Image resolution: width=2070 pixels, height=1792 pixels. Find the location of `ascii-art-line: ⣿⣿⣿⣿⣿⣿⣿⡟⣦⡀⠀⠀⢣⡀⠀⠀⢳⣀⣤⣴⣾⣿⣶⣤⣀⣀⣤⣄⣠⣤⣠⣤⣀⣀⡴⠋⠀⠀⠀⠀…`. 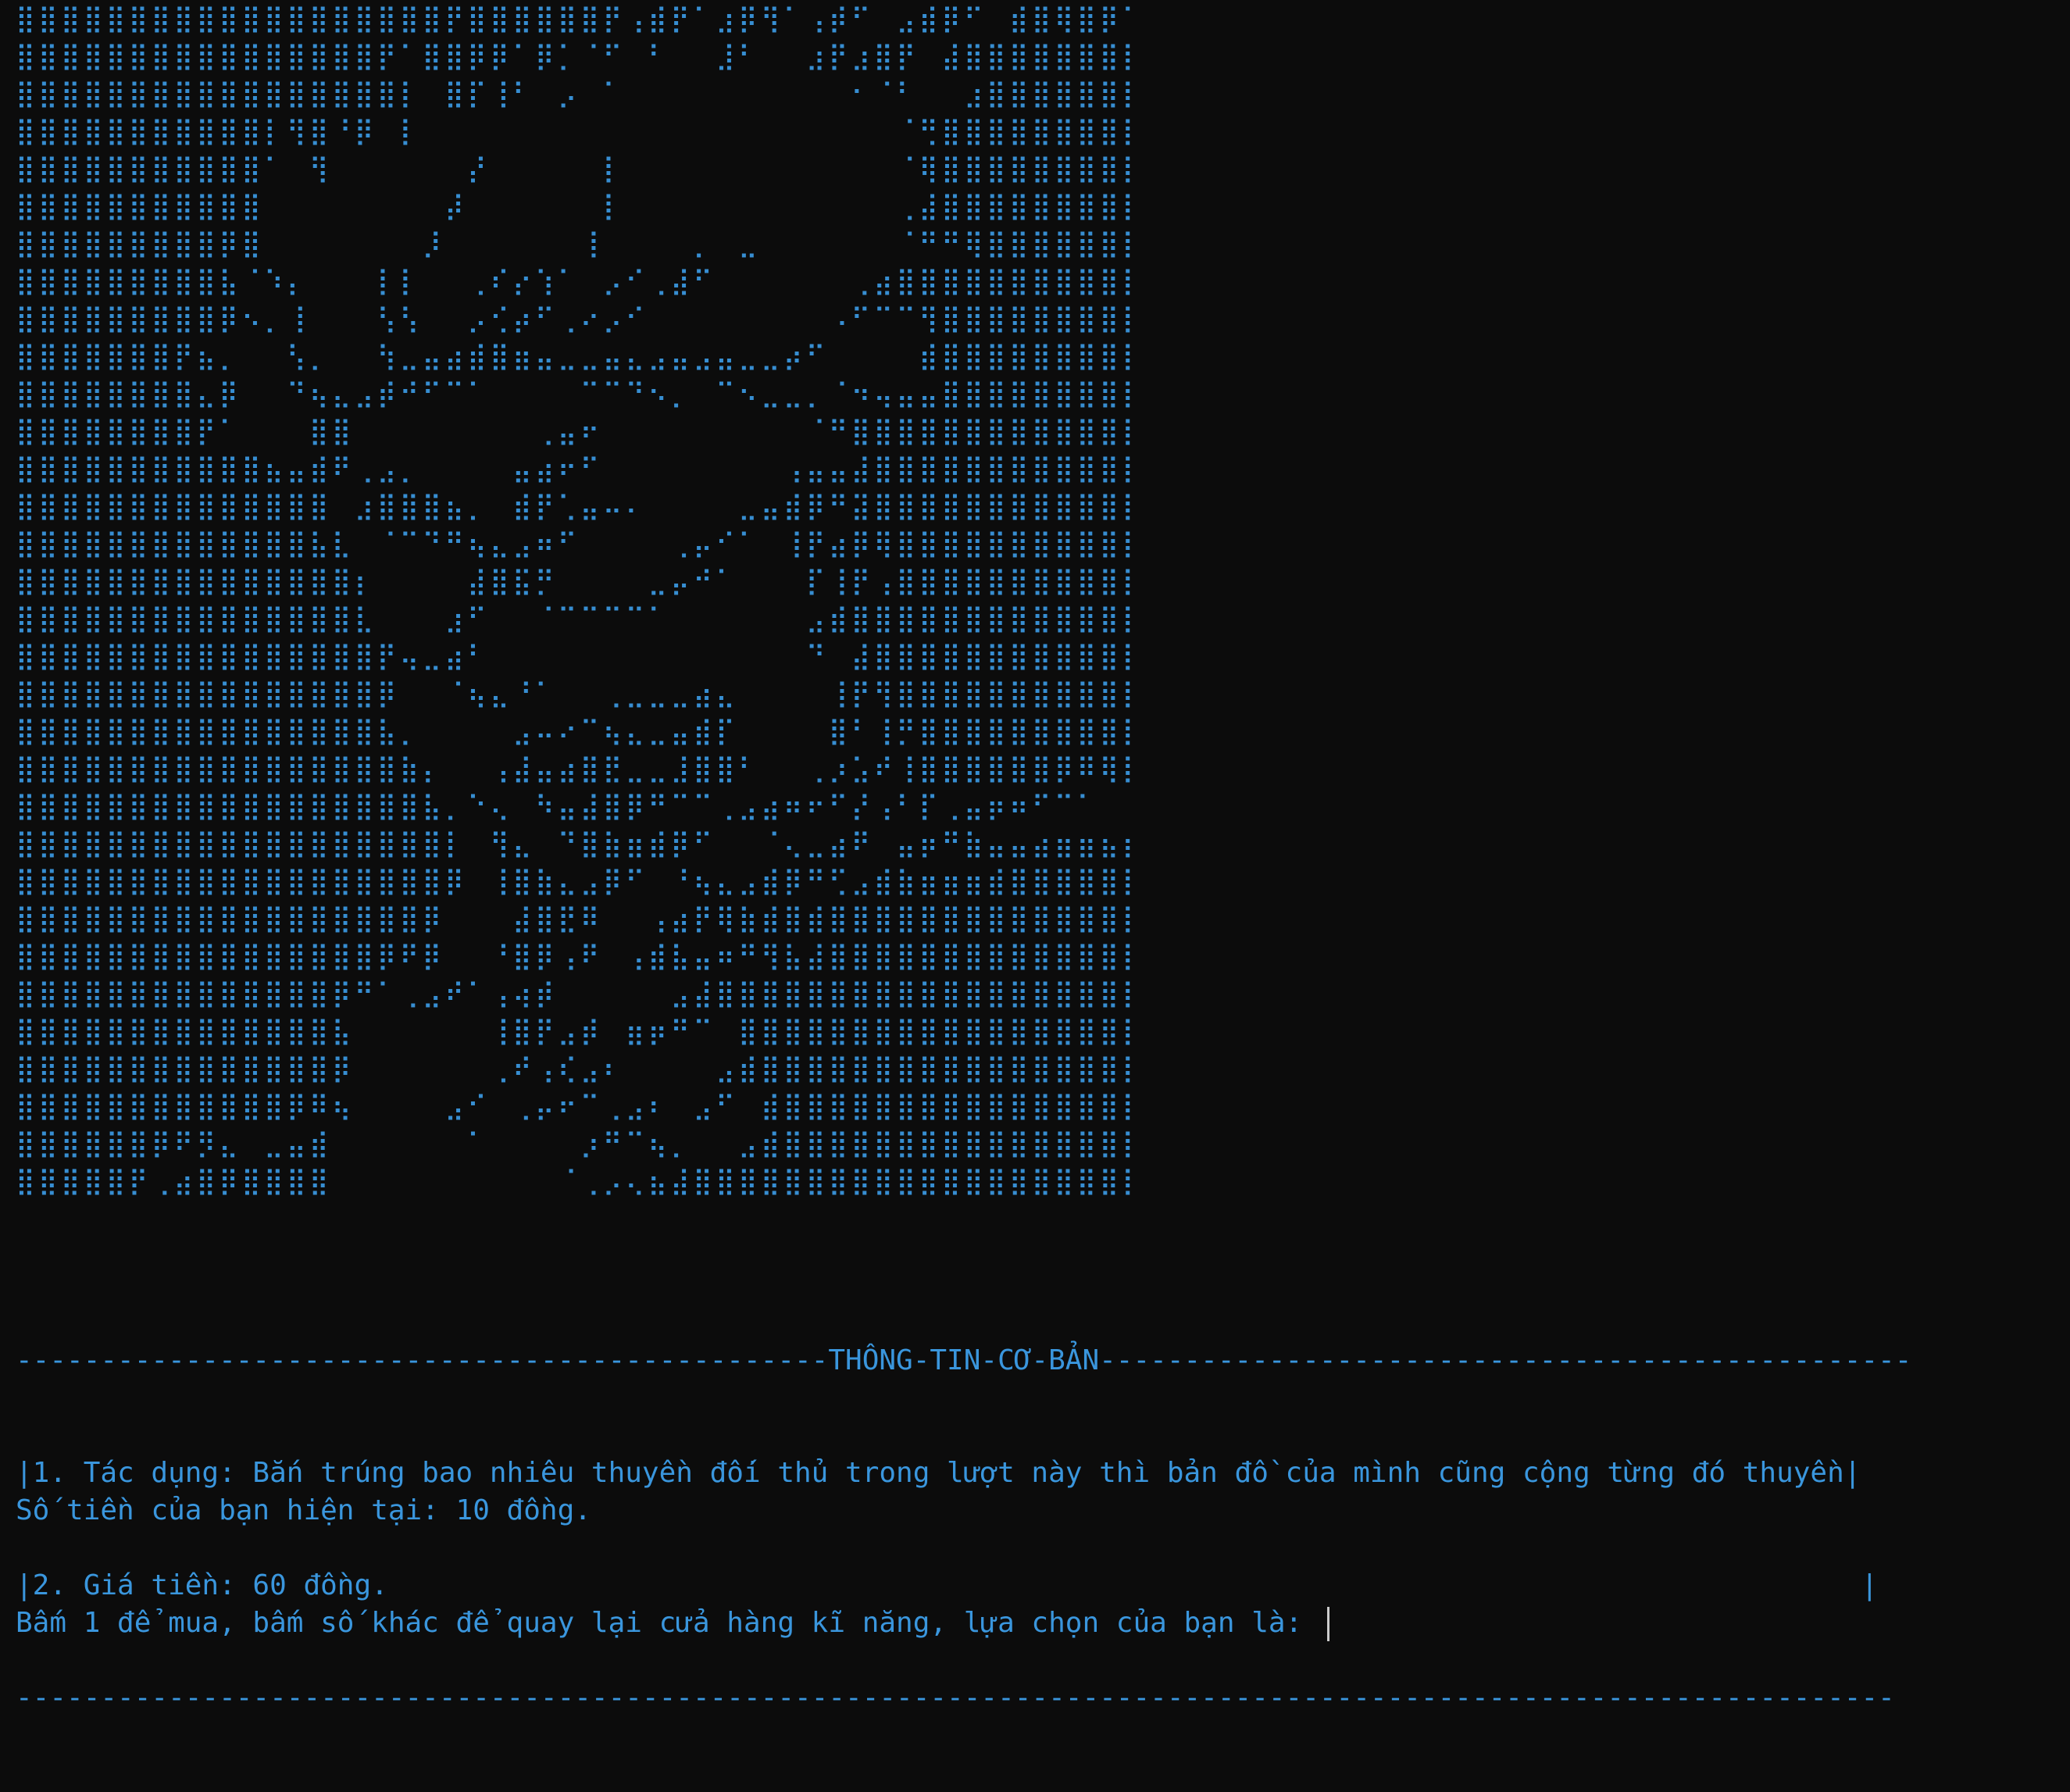

ascii-art-line: ⣿⣿⣿⣿⣿⣿⣿⡟⣦⡀⠀⠀⢣⡀⠀⠀⢳⣀⣤⣴⣾⣿⣶⣤⣀⣀⣤⣄⣠⣤⣠⣤⣀⣀⡴⠋⠀⠀⠀⠀… is located at coordinates (574, 356).